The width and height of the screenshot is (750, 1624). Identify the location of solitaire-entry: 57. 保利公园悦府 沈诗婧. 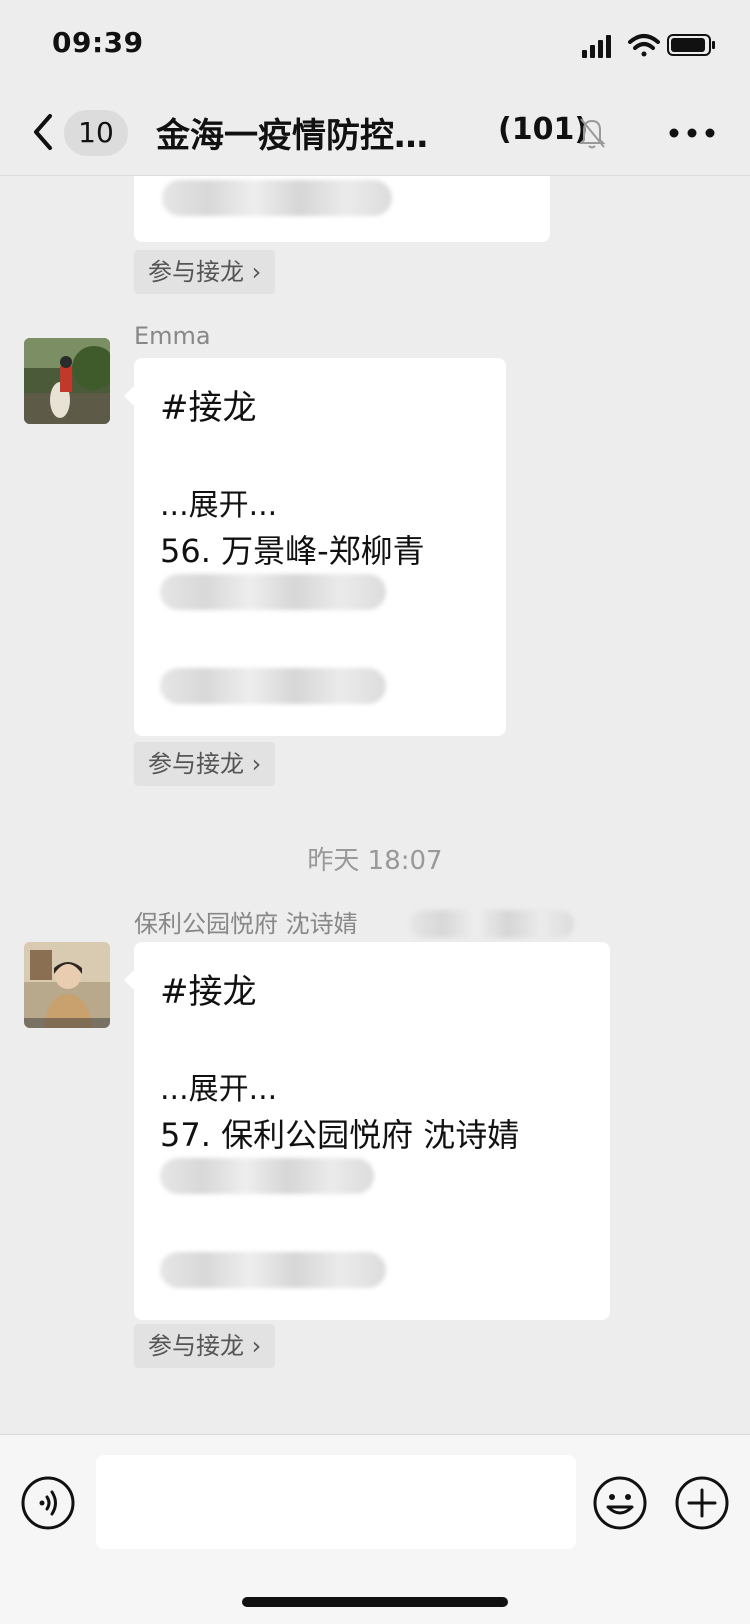
(340, 1135).